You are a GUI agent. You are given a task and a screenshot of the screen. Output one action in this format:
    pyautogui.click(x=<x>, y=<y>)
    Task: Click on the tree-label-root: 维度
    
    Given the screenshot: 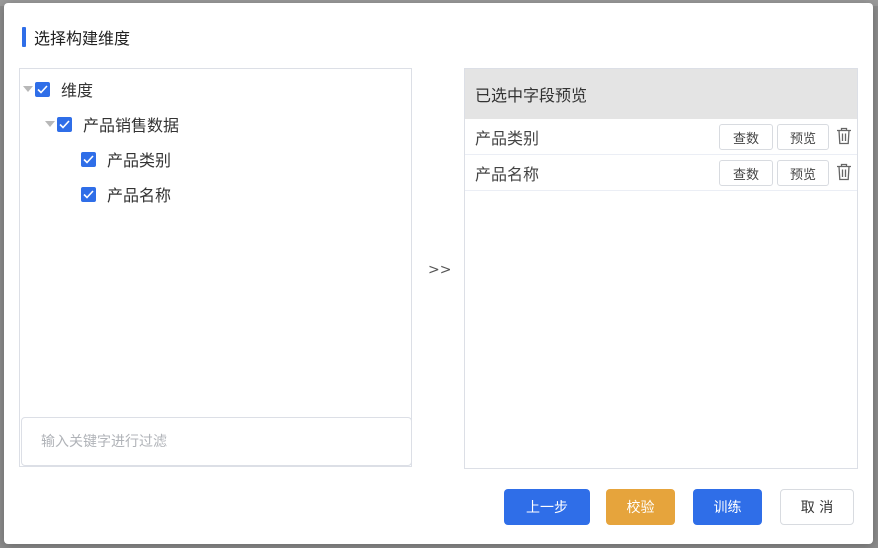 What is the action you would take?
    pyautogui.click(x=77, y=90)
    